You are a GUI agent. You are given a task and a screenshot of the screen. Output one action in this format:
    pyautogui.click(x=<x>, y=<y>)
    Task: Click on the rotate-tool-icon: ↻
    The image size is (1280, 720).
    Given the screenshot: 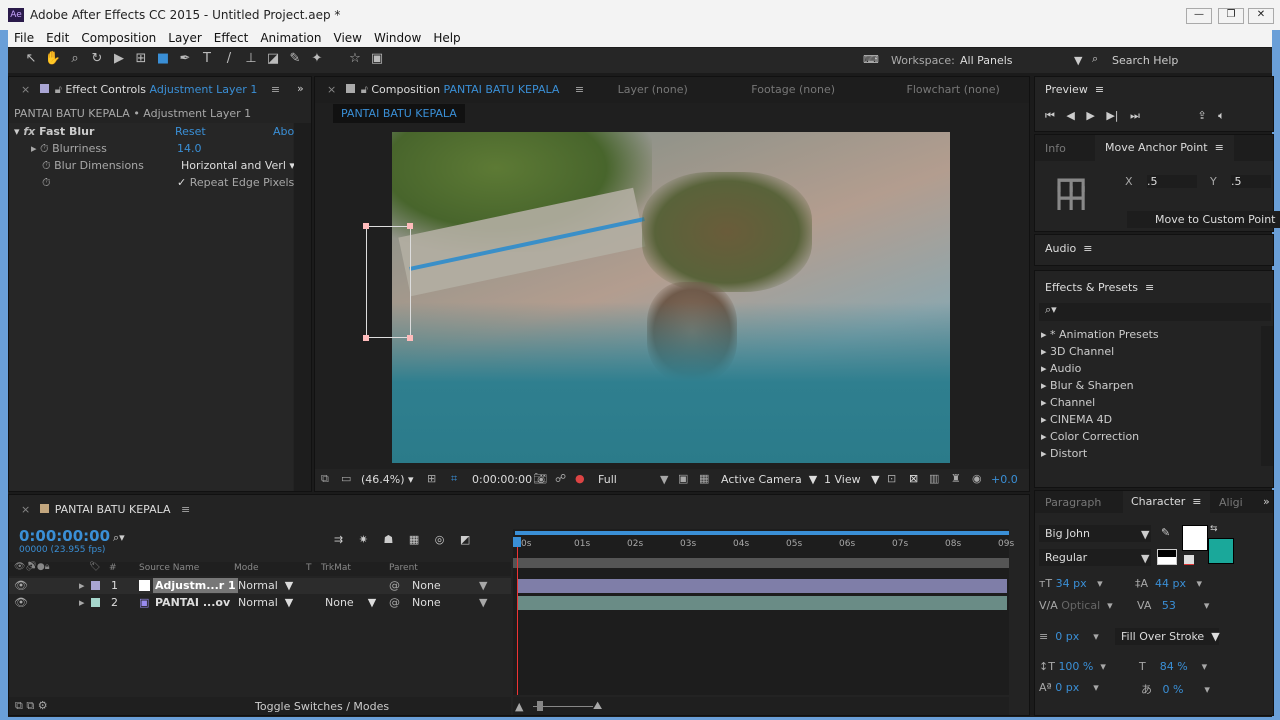 What is the action you would take?
    pyautogui.click(x=97, y=58)
    